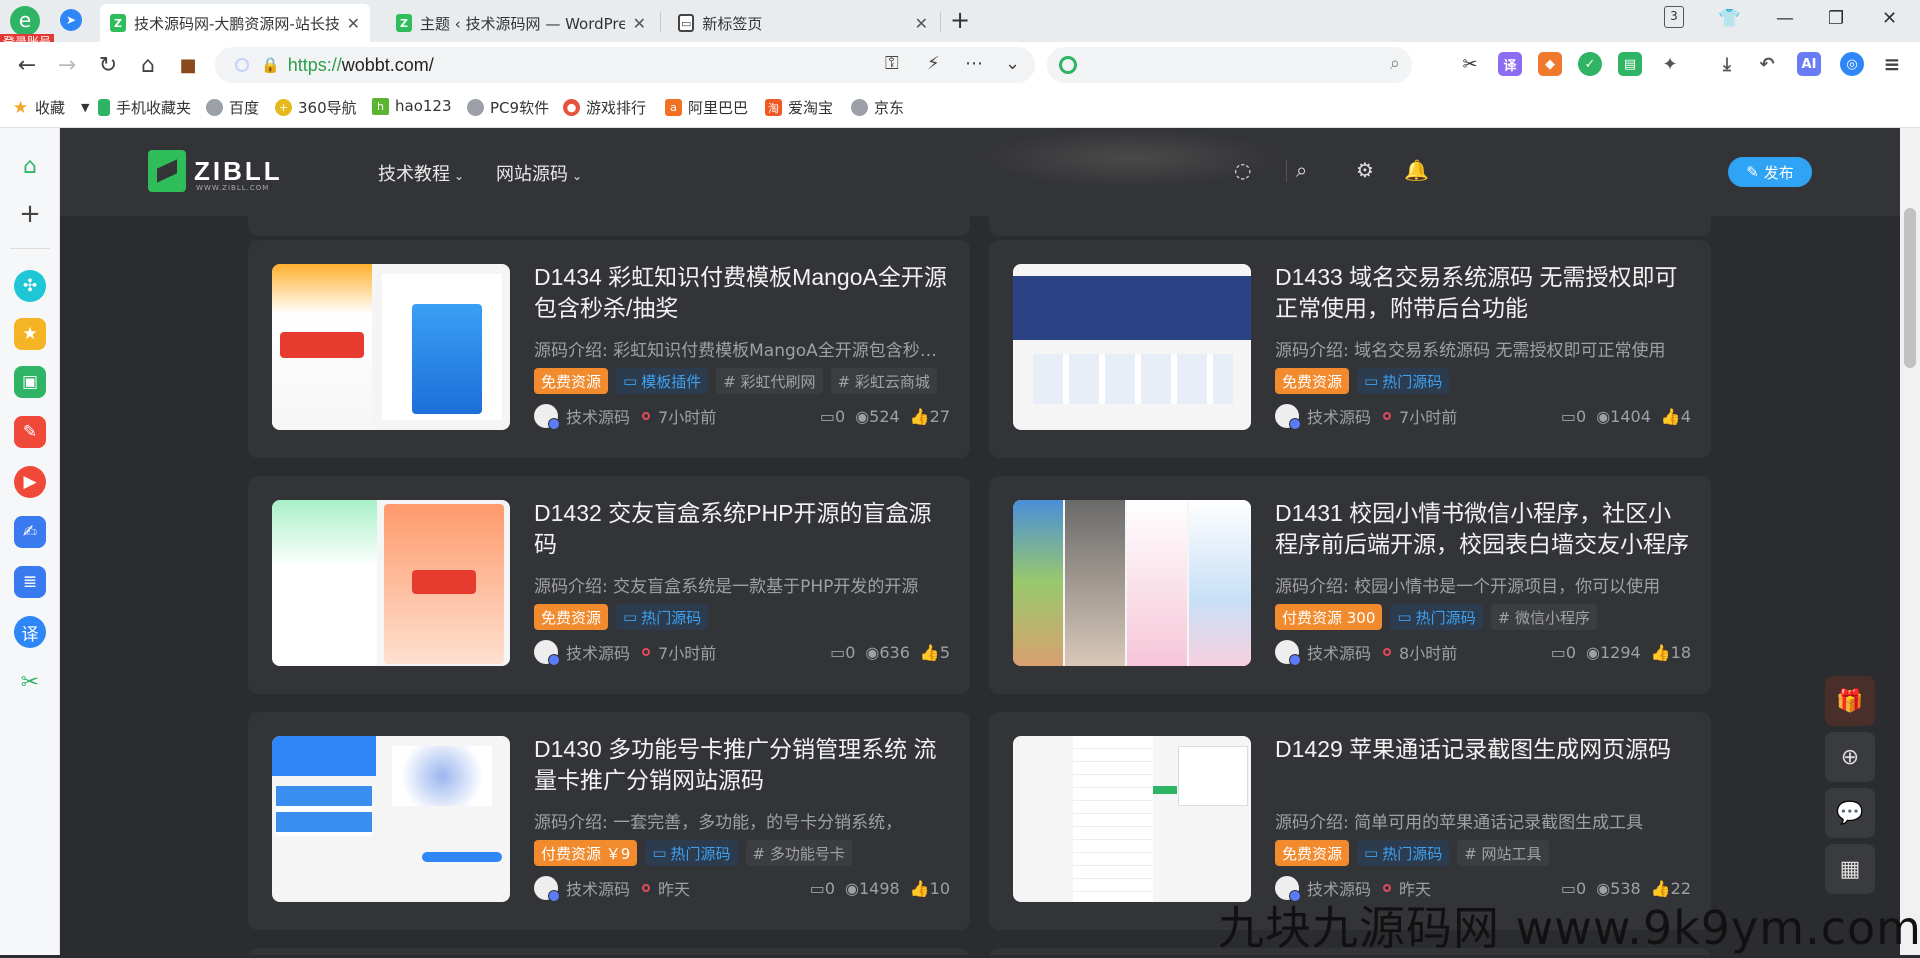 This screenshot has width=1920, height=958. I want to click on search-engine-icon, so click(1068, 65).